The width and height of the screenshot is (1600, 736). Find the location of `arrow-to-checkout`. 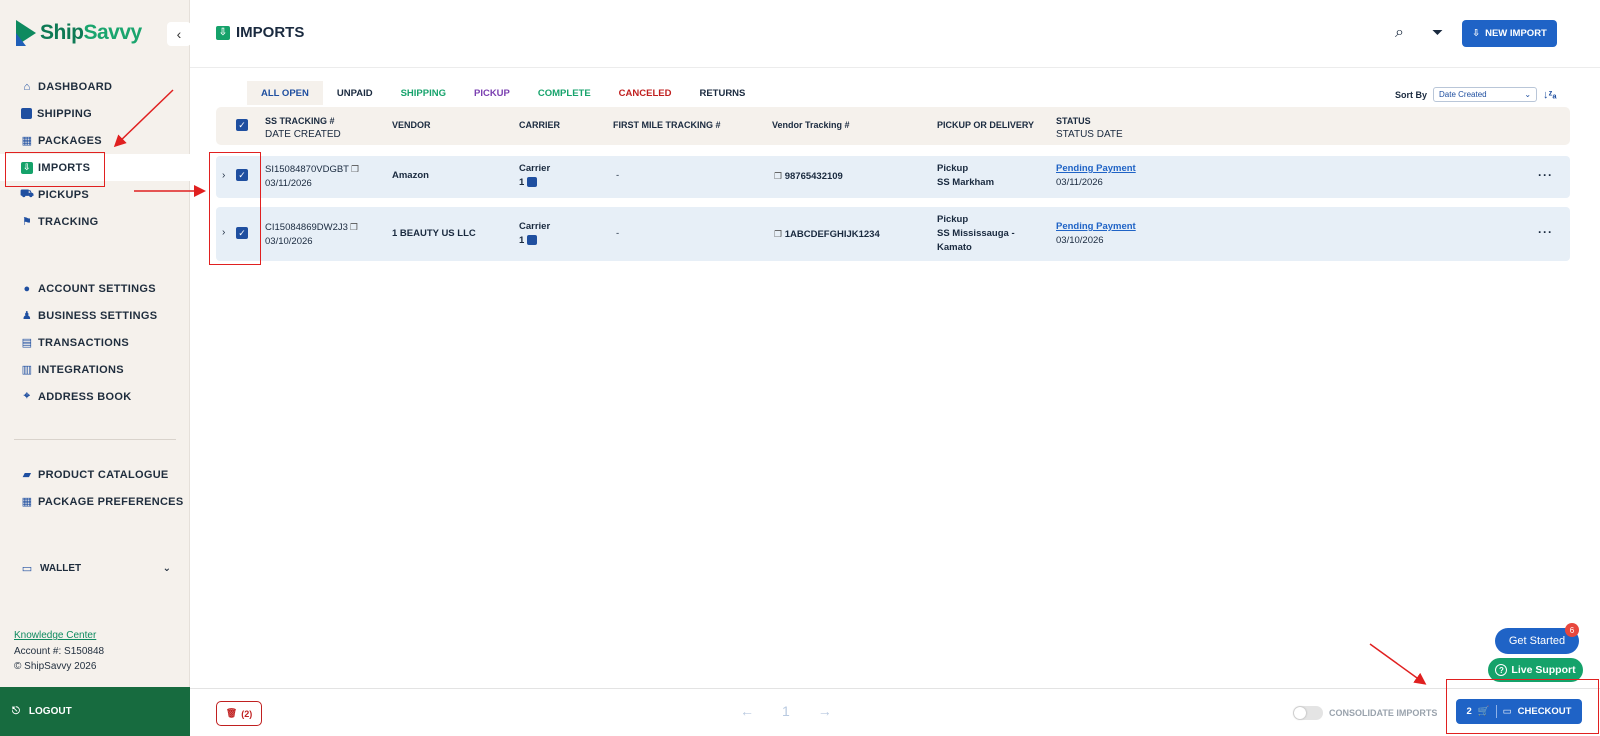

arrow-to-checkout is located at coordinates (1398, 664).